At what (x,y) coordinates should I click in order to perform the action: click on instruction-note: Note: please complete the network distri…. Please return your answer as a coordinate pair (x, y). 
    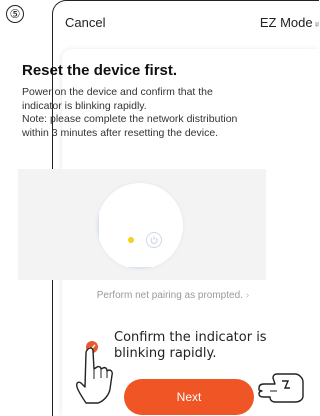
    Looking at the image, I should click on (130, 126).